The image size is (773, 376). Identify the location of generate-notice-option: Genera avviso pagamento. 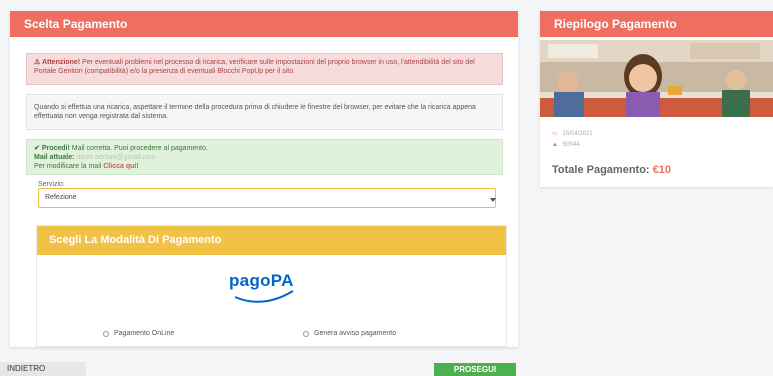
(349, 333).